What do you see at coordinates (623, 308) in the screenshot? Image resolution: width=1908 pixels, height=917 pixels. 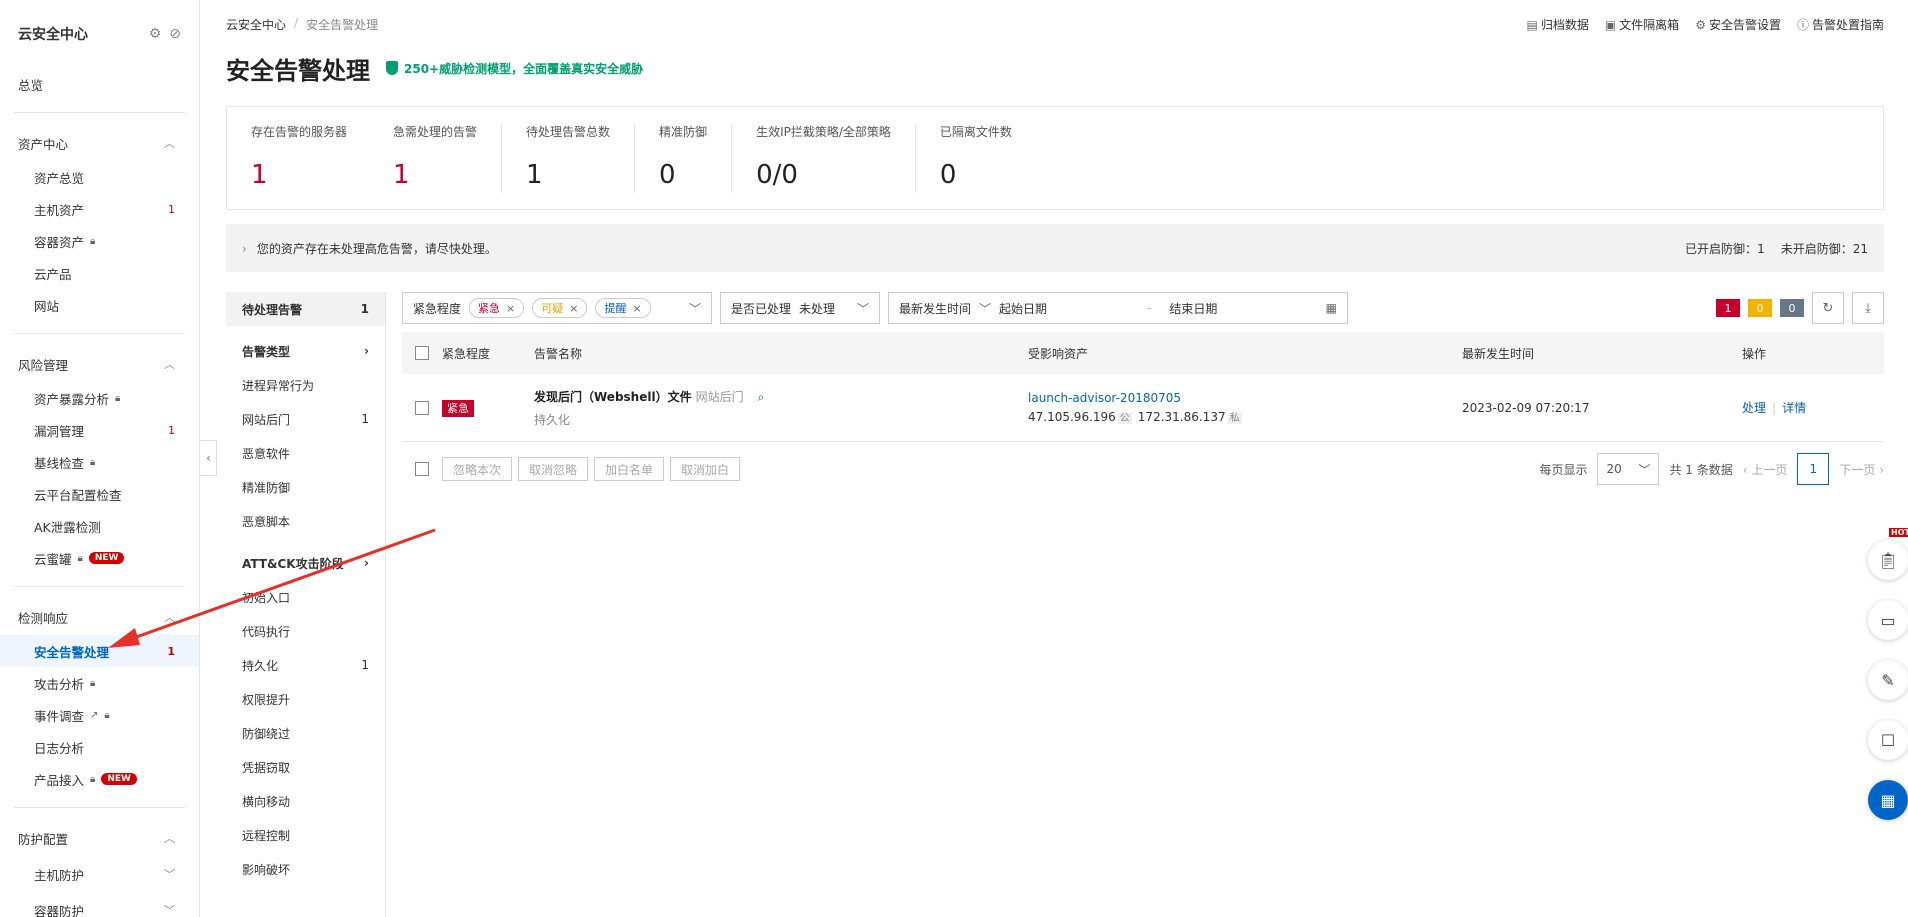 I see `chip-reminder: 提醒 ×` at bounding box center [623, 308].